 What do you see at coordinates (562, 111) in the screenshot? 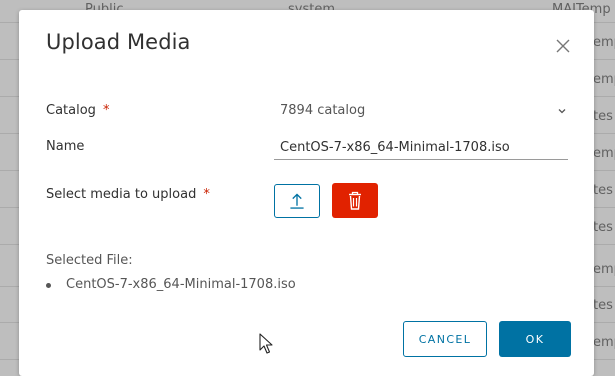
I see `chevron-down-icon` at bounding box center [562, 111].